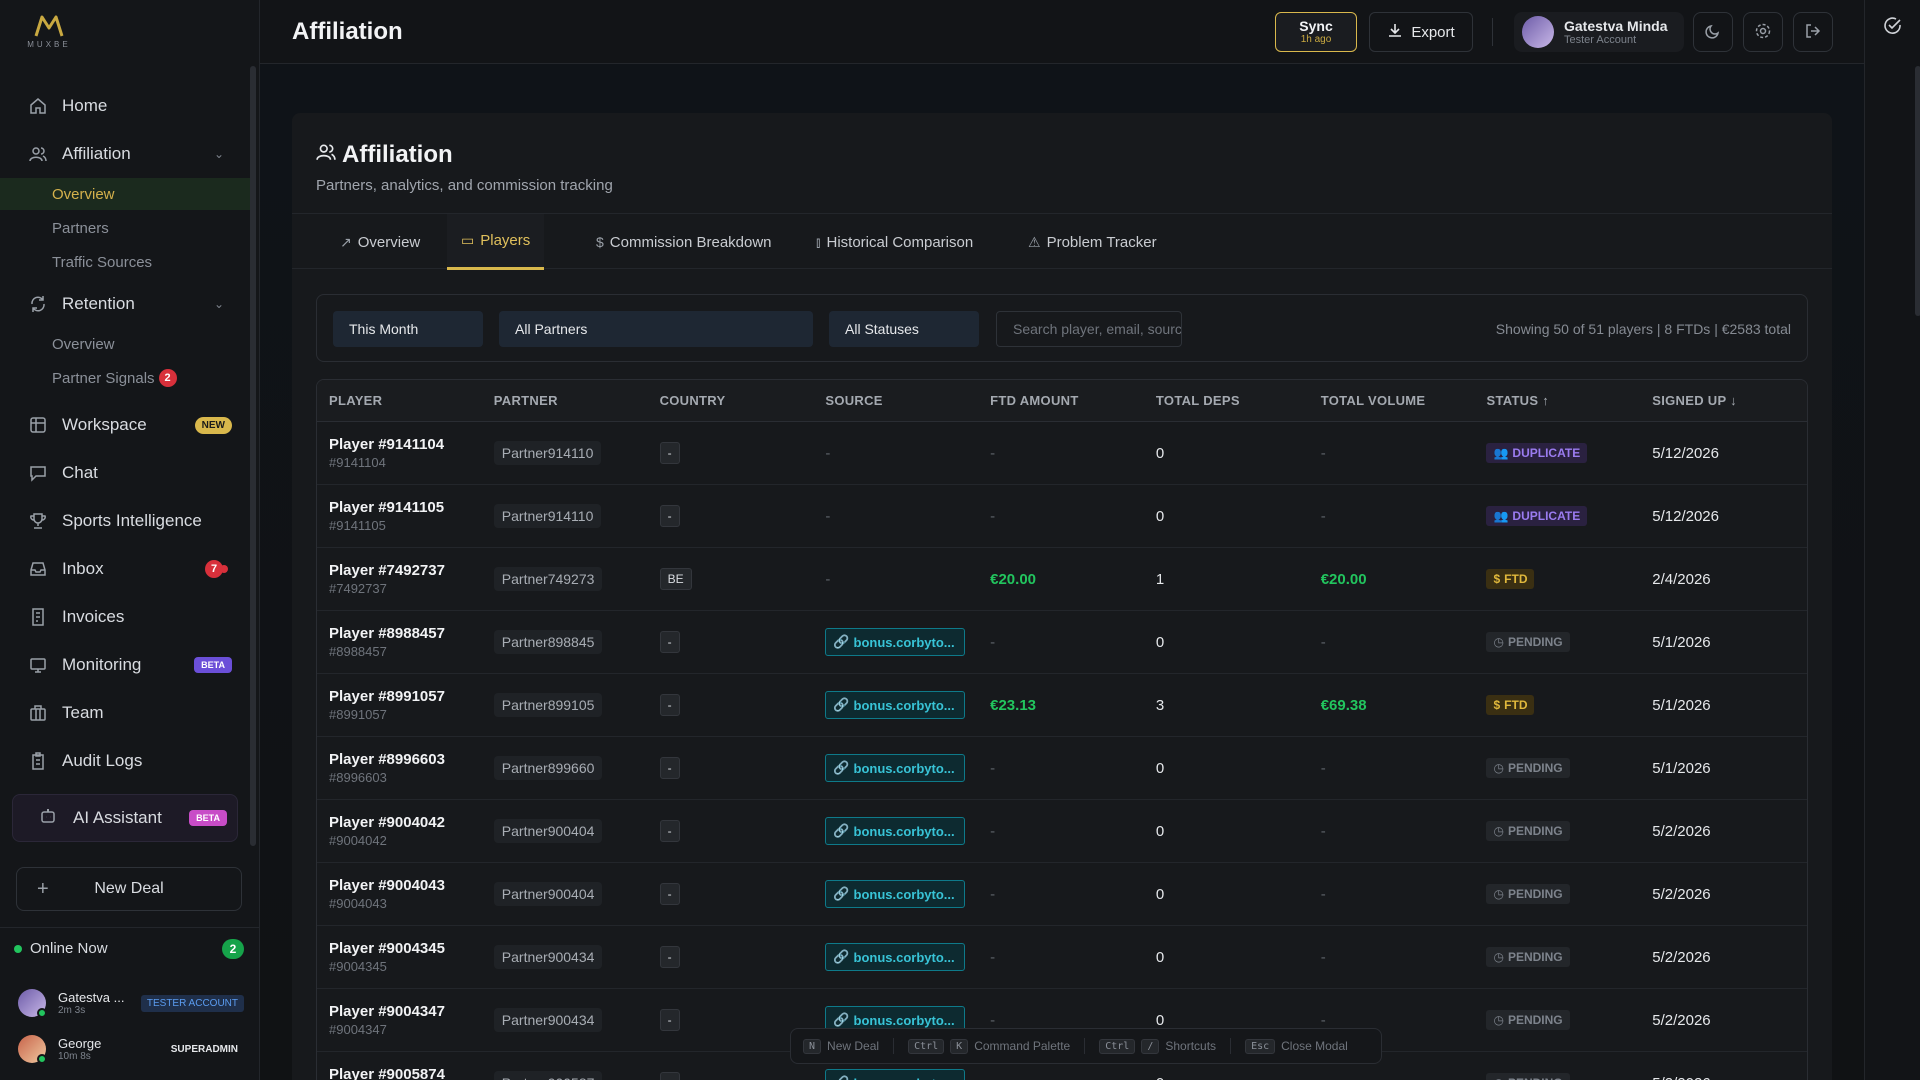 The image size is (1920, 1080). What do you see at coordinates (38, 106) in the screenshot?
I see `home-icon` at bounding box center [38, 106].